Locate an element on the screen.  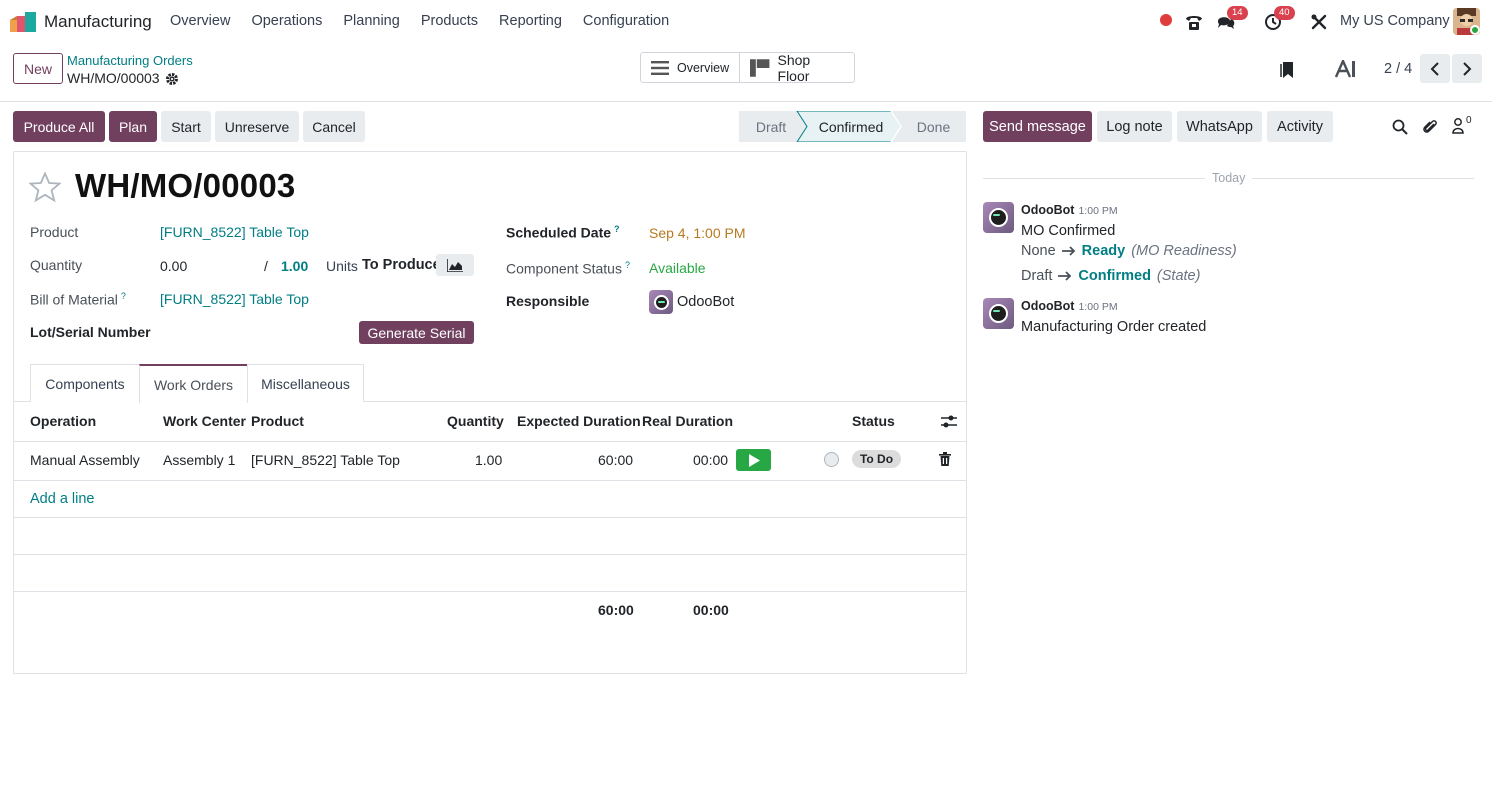
cancel-button: Cancel is located at coordinates (334, 126).